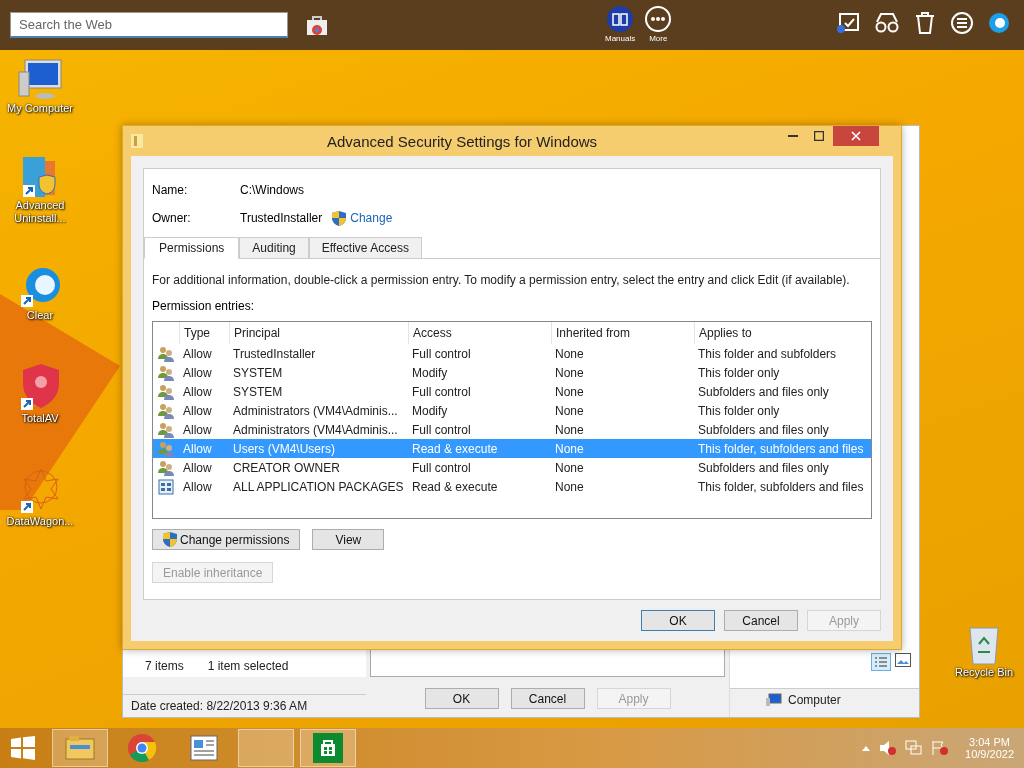  I want to click on field-value: C:\Windows, so click(272, 190).